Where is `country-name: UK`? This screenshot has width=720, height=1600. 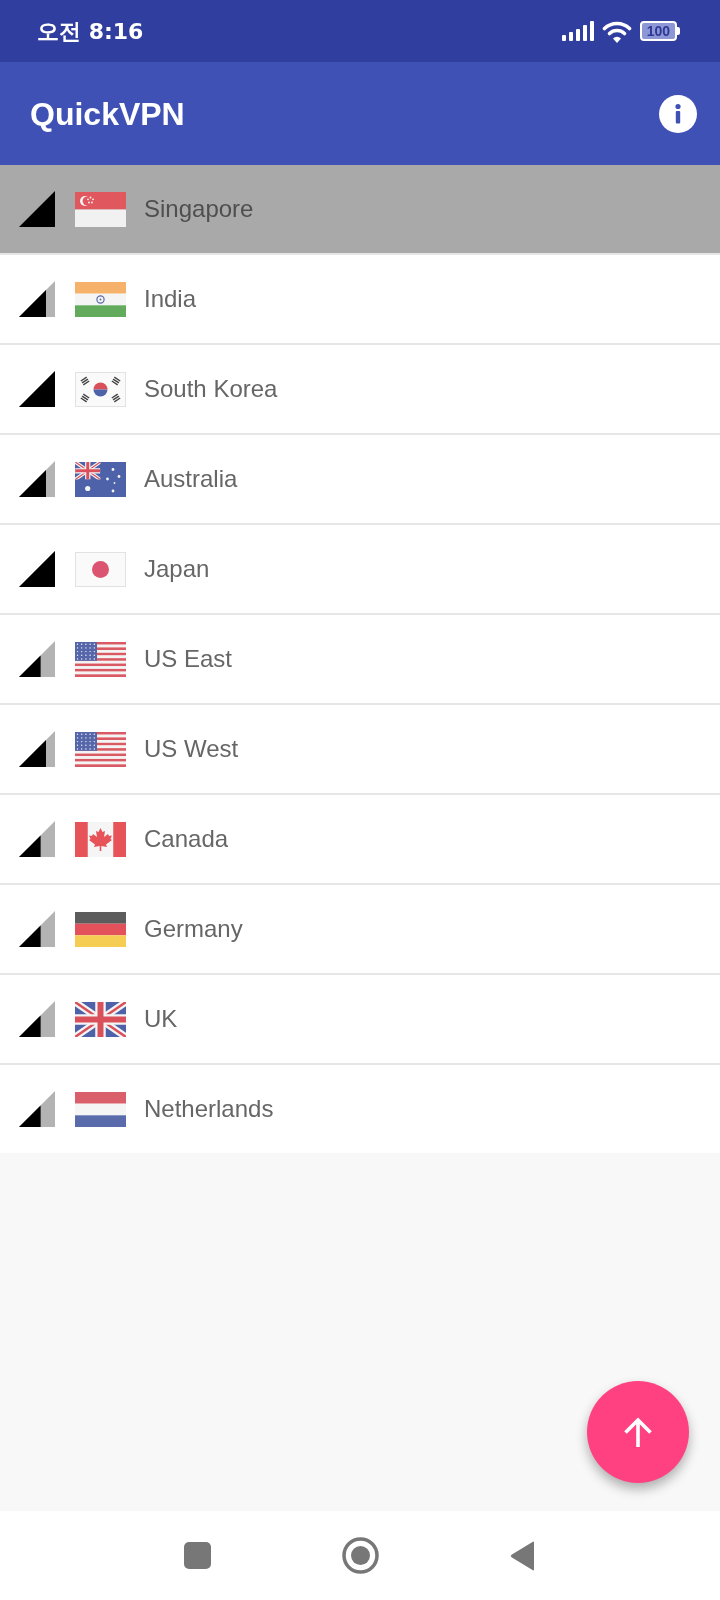 country-name: UK is located at coordinates (161, 1019).